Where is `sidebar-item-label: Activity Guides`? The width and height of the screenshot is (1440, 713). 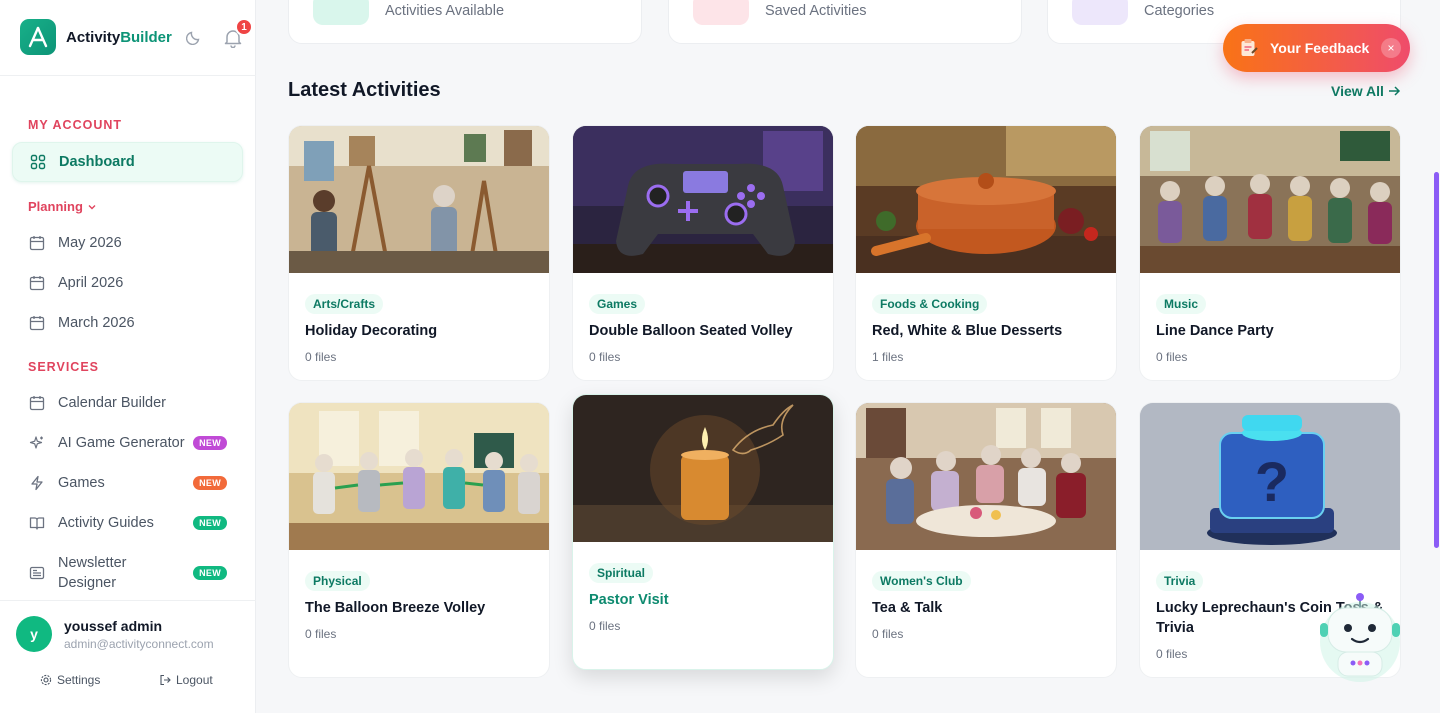
sidebar-item-label: Activity Guides is located at coordinates (106, 523).